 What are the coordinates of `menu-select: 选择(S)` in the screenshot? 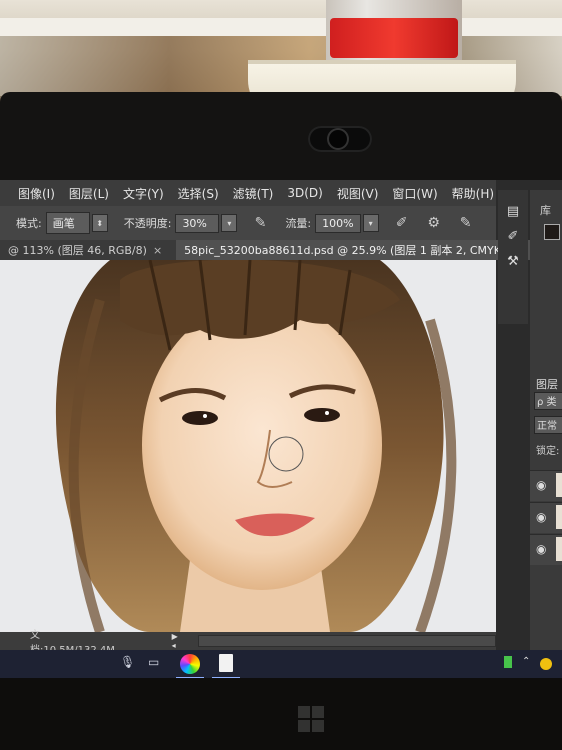 It's located at (198, 193).